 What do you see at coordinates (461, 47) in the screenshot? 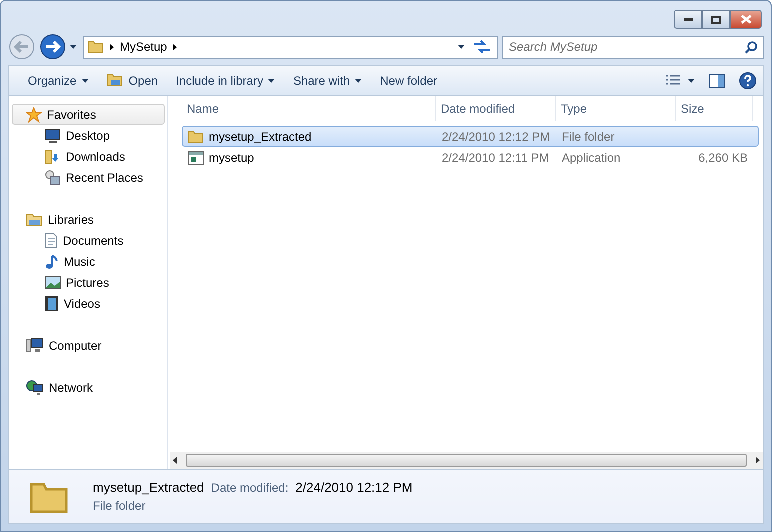
I see `address-dropdown-icon` at bounding box center [461, 47].